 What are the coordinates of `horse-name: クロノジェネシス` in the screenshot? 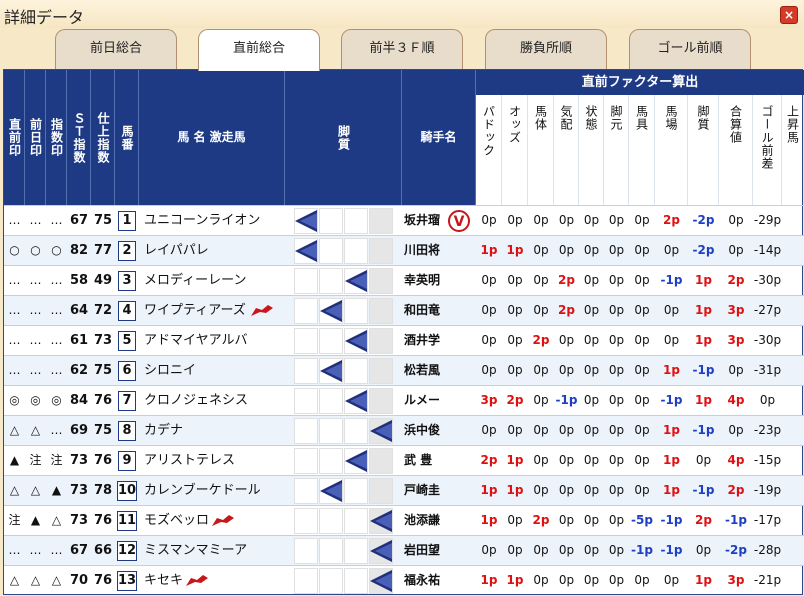 It's located at (196, 400).